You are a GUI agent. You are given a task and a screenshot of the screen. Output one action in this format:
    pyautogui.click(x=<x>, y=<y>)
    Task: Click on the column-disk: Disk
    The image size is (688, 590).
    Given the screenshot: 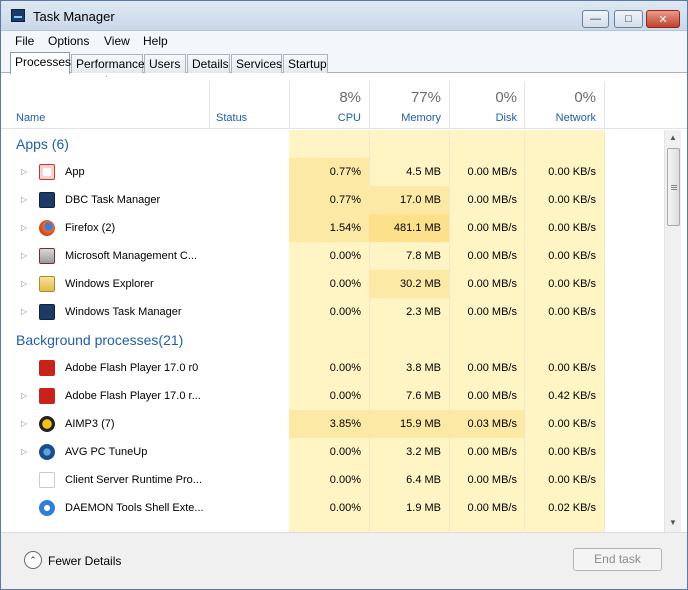 What is the action you would take?
    pyautogui.click(x=483, y=118)
    